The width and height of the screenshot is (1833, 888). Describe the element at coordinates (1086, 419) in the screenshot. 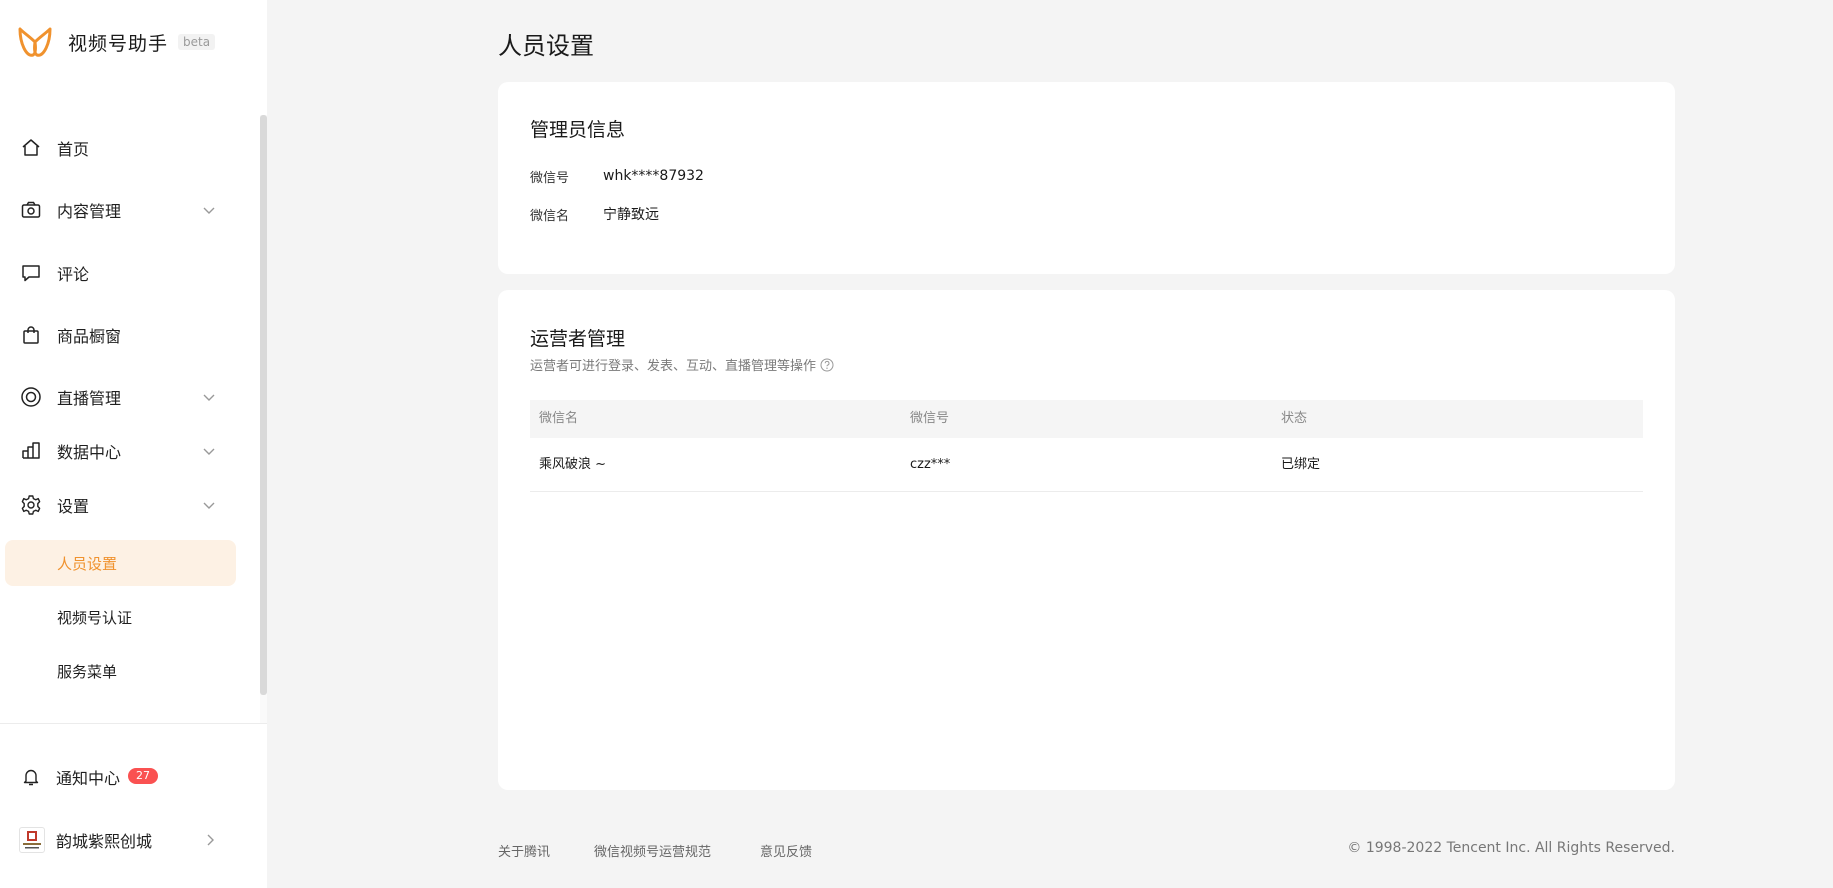

I see `table-header: 微信名 微信号 状态` at that location.